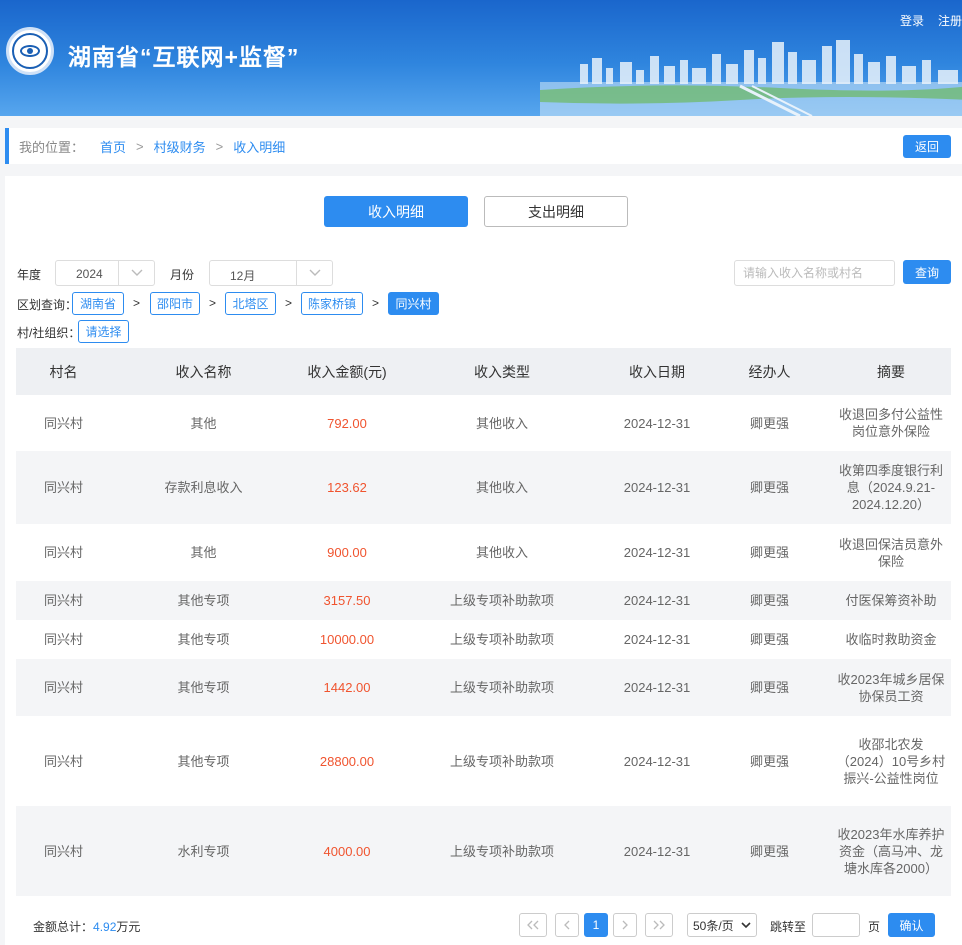 The height and width of the screenshot is (945, 962). I want to click on tab-income-detail: 收入明细, so click(396, 211).